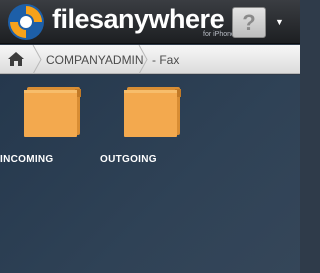 Image resolution: width=320 pixels, height=273 pixels. I want to click on breadcrumb: COMPANYADMIN - Fax, so click(150, 59).